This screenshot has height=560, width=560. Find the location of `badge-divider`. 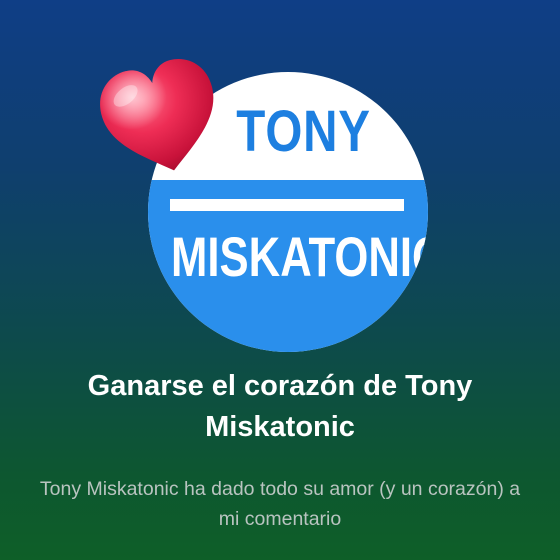

badge-divider is located at coordinates (287, 205).